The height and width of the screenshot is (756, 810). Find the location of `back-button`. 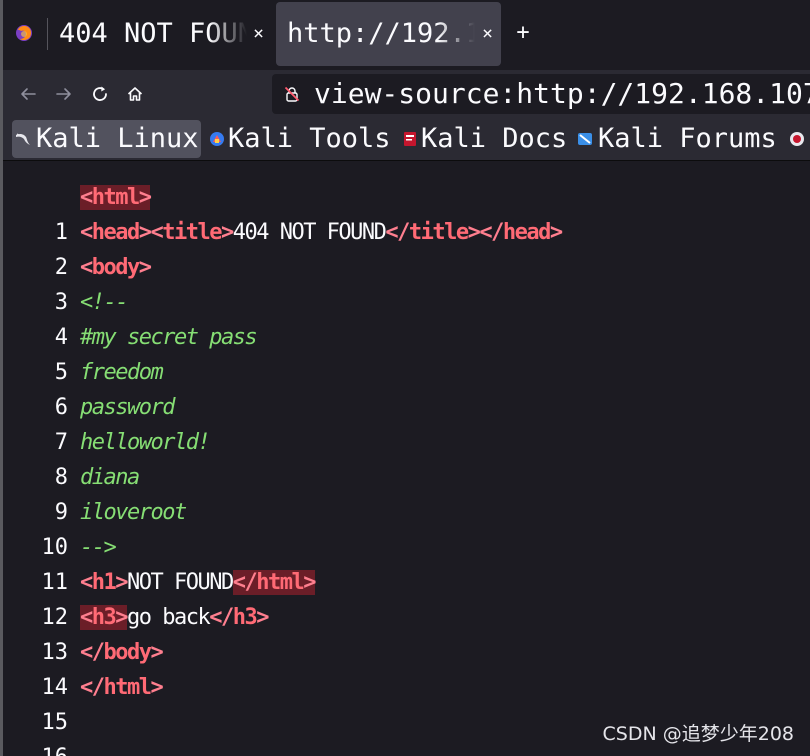

back-button is located at coordinates (28, 94).